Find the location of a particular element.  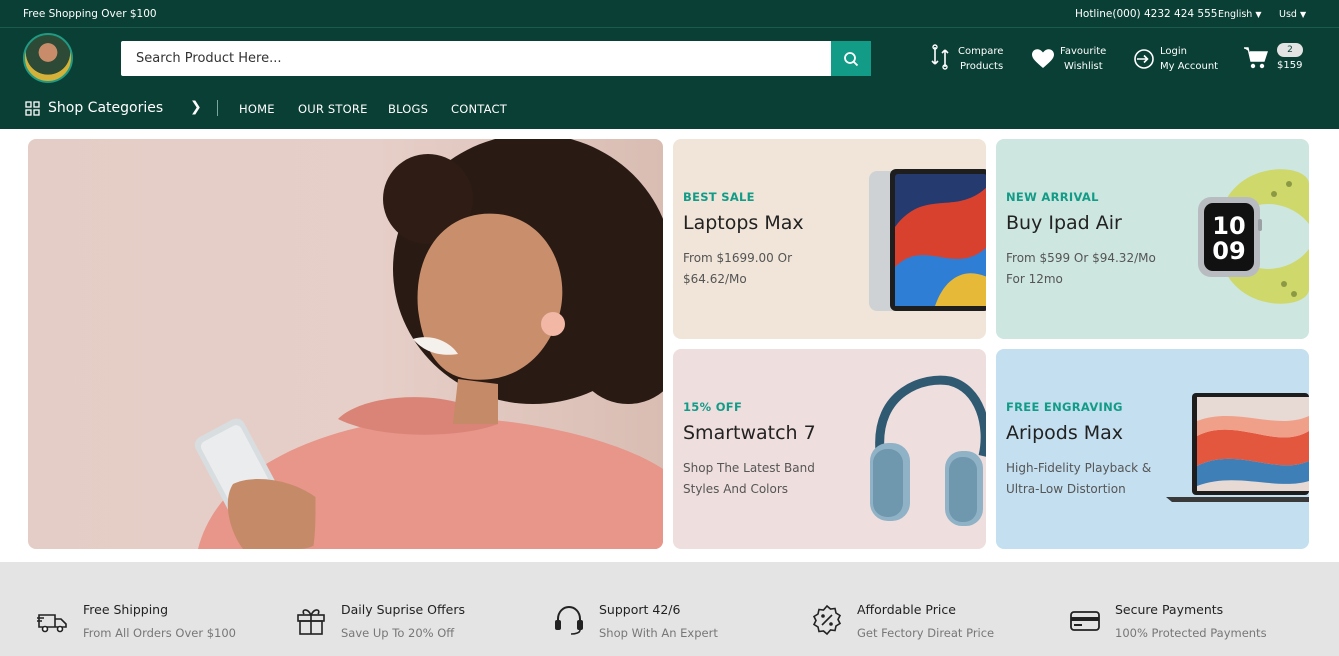

watch-minute: 09 is located at coordinates (1228, 251).